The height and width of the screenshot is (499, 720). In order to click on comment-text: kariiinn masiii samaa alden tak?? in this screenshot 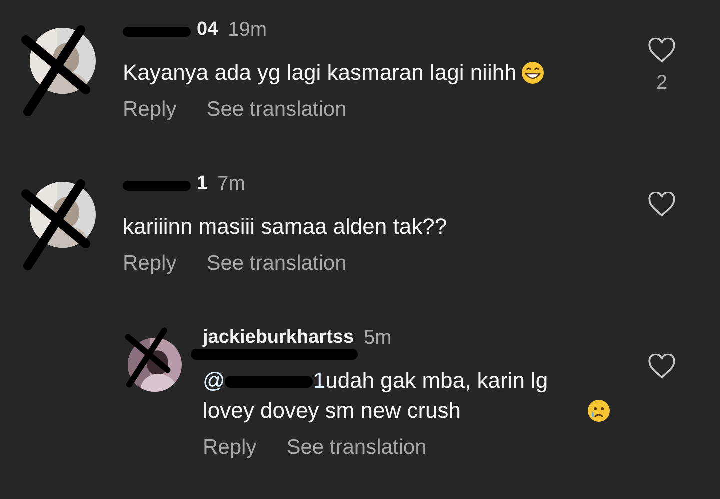, I will do `click(285, 227)`.